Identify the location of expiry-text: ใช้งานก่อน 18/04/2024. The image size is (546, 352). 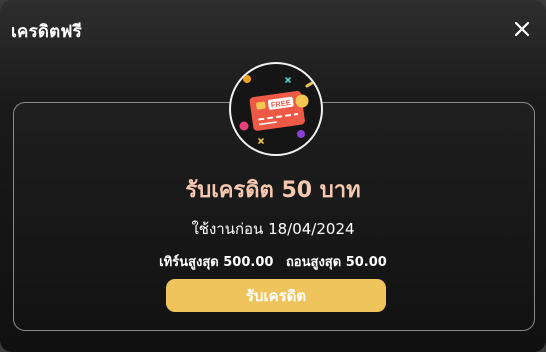
(273, 229).